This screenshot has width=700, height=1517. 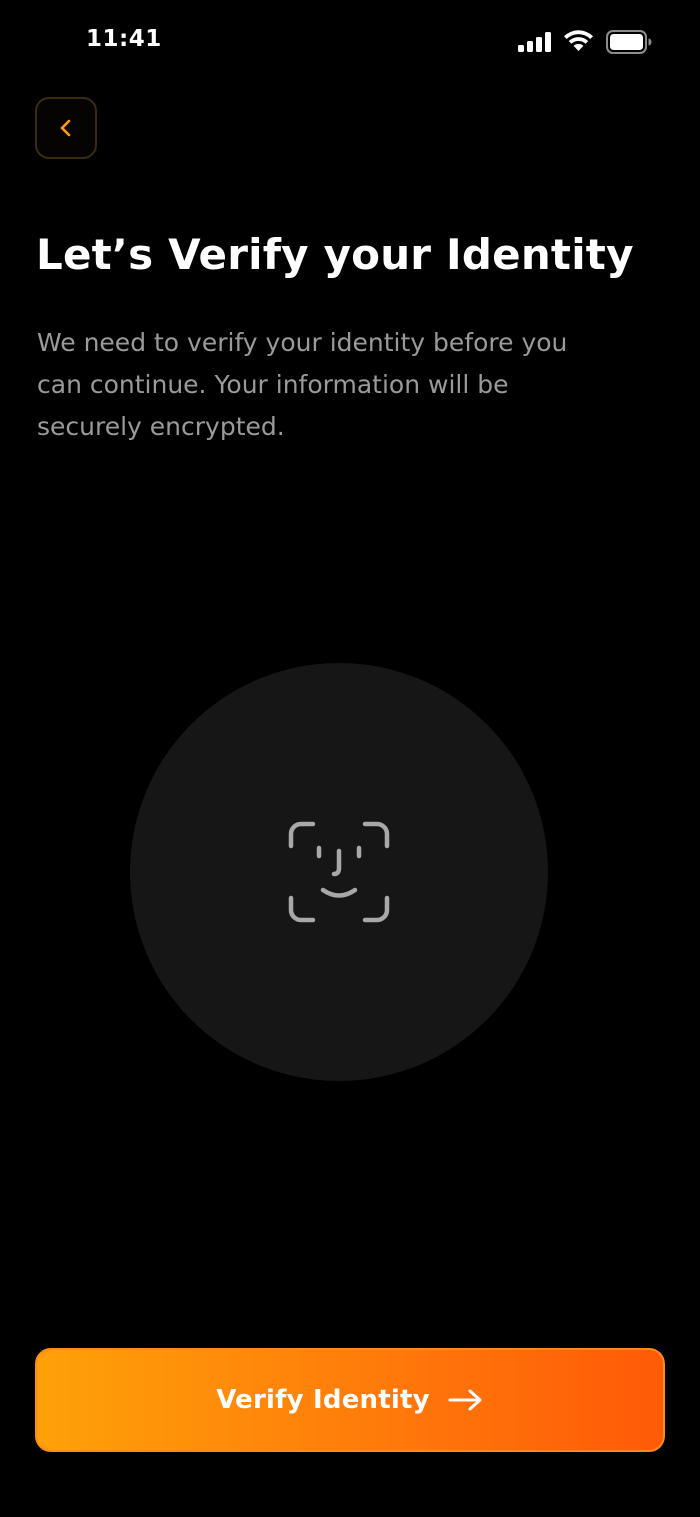 I want to click on status-bar: 11:41, so click(x=350, y=42).